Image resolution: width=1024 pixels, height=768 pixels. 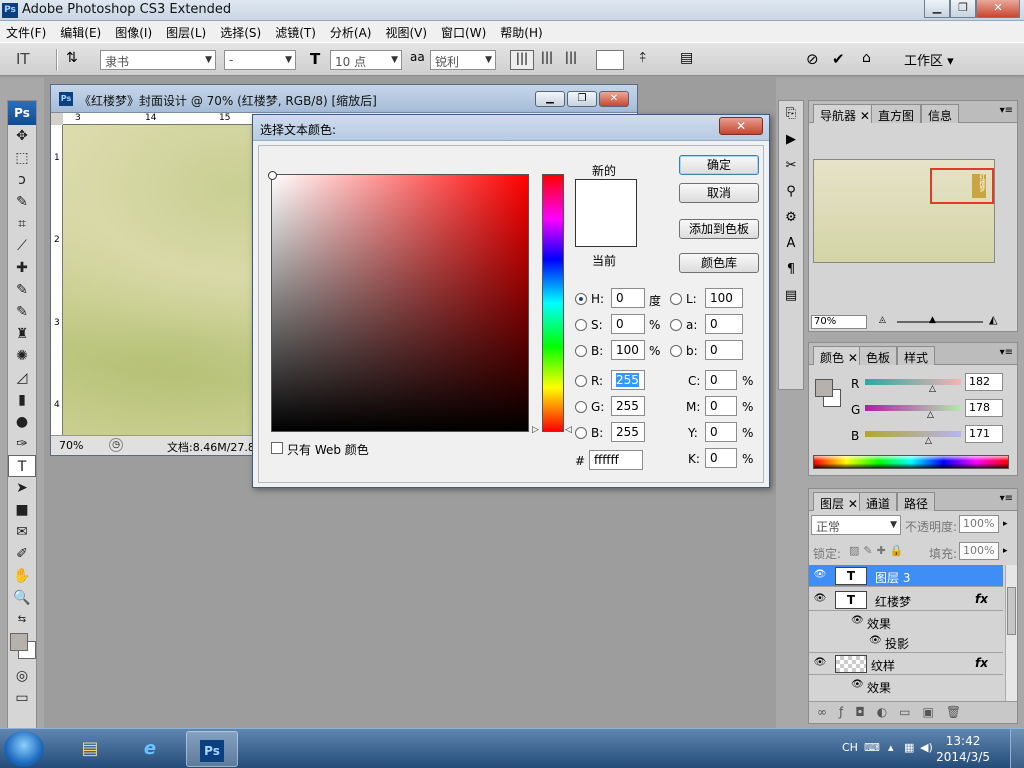 What do you see at coordinates (83, 31) in the screenshot?
I see `menu-edit: 编辑(E)` at bounding box center [83, 31].